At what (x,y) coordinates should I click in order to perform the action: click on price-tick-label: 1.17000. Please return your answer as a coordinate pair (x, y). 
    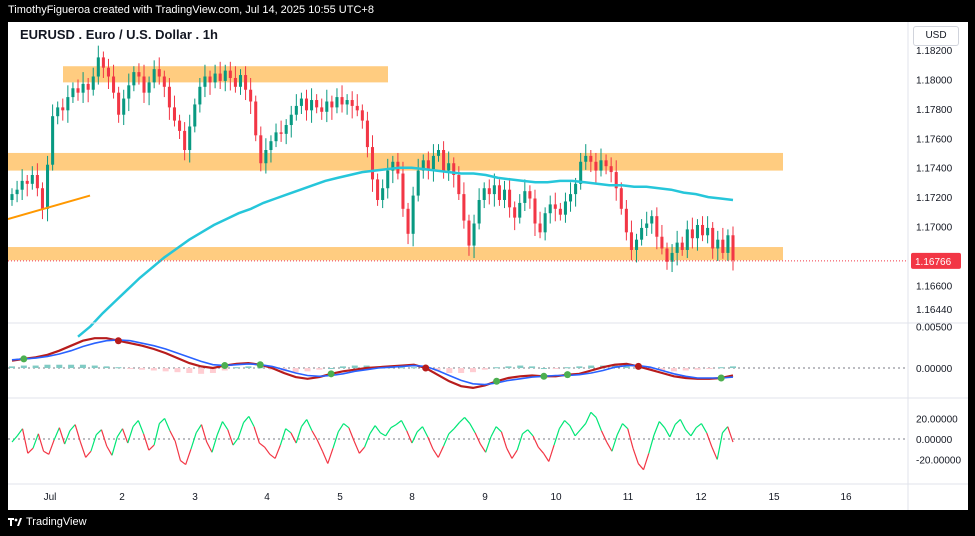
    Looking at the image, I should click on (934, 227).